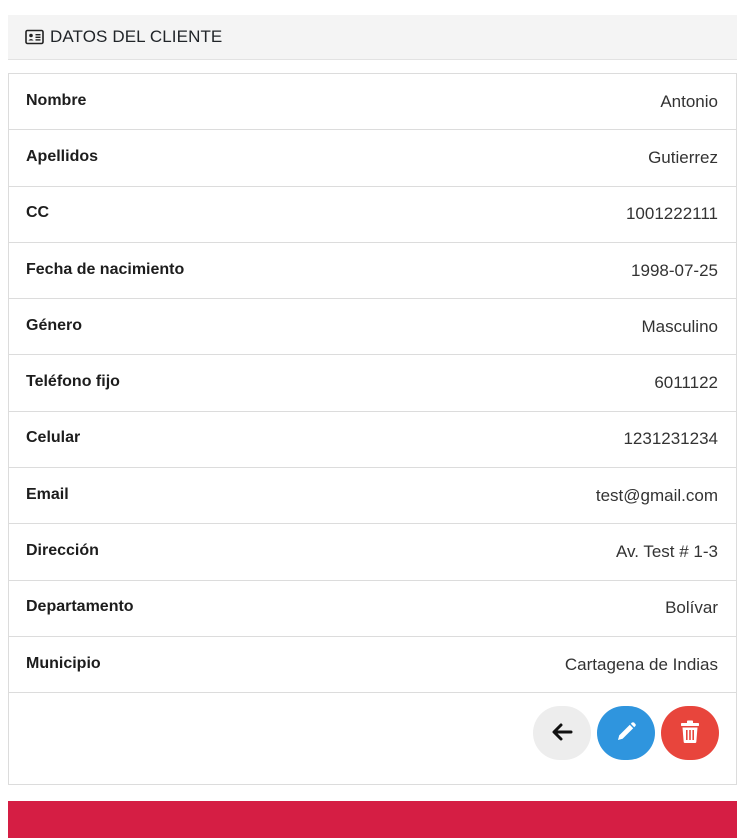 The width and height of the screenshot is (750, 838). I want to click on trash-icon, so click(690, 733).